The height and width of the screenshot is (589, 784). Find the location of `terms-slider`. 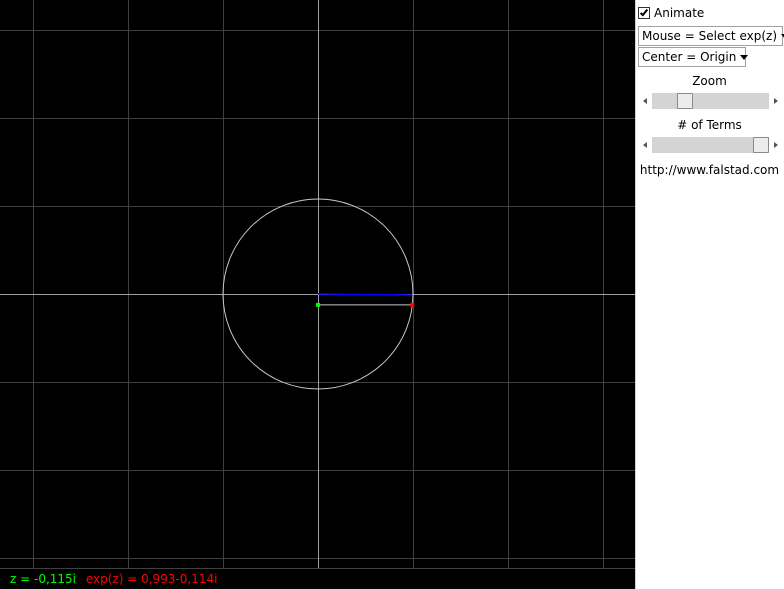

terms-slider is located at coordinates (710, 145).